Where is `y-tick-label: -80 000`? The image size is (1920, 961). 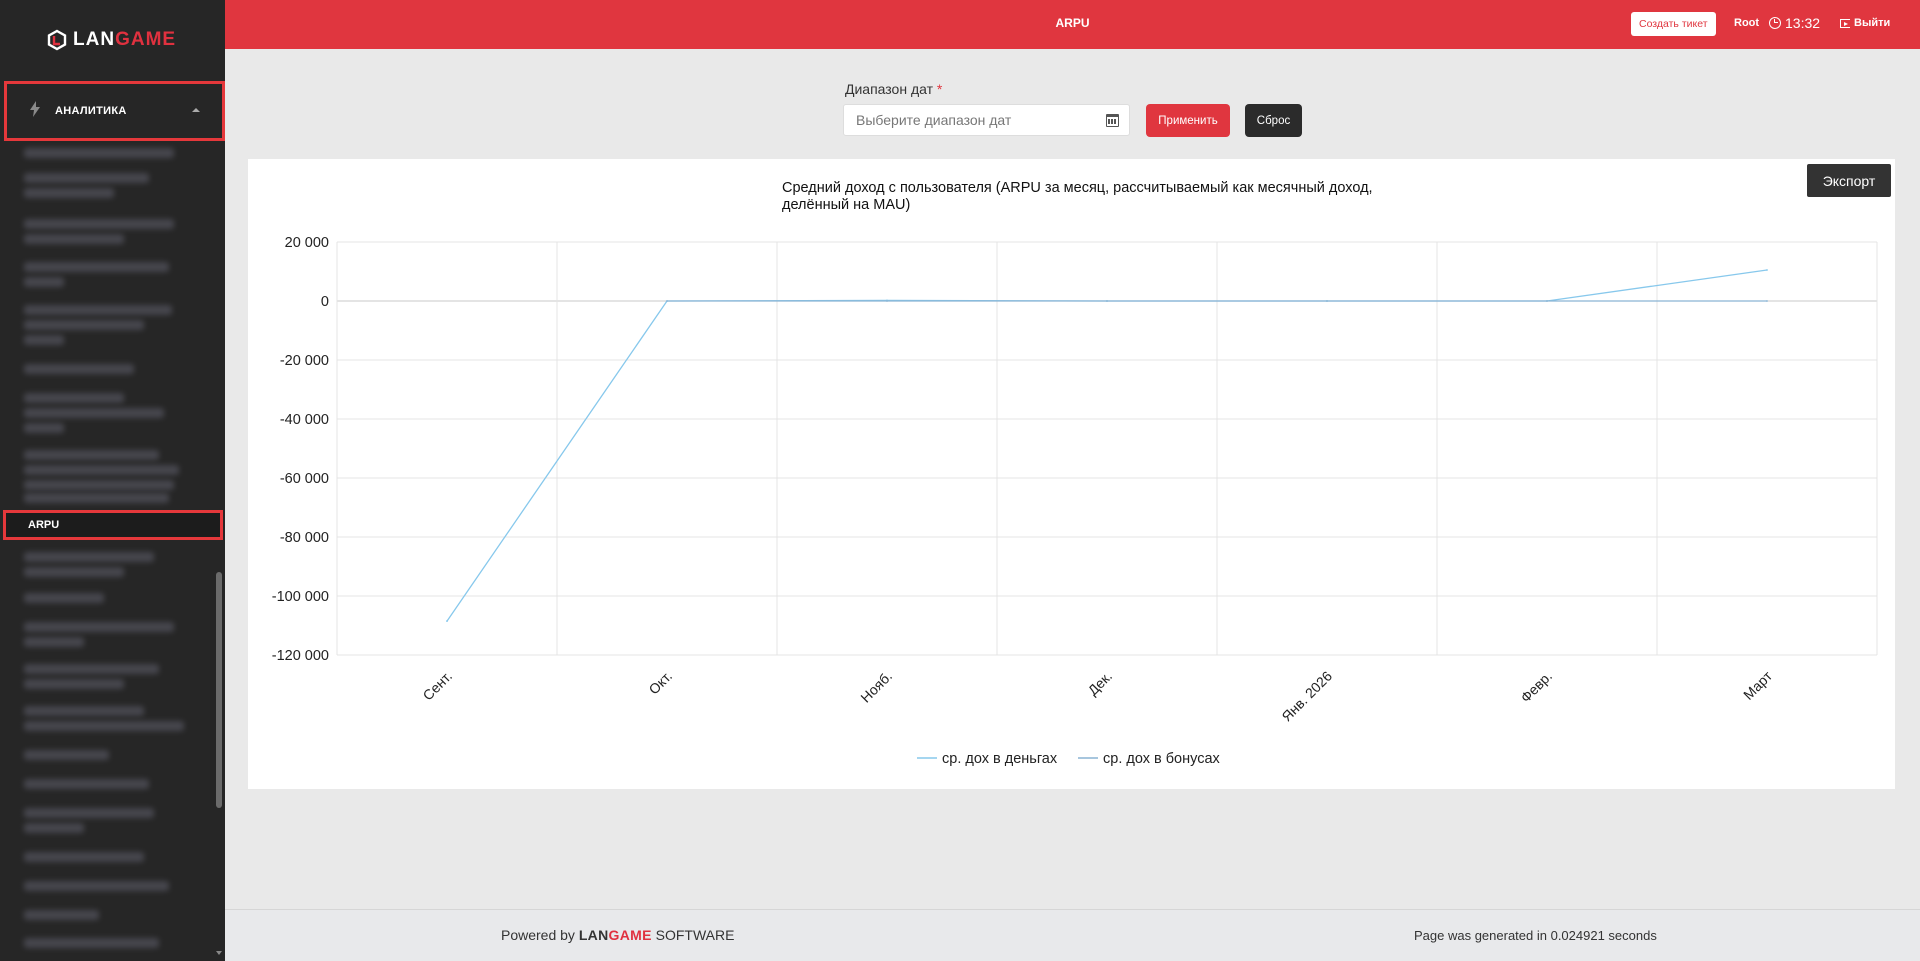
y-tick-label: -80 000 is located at coordinates (304, 538).